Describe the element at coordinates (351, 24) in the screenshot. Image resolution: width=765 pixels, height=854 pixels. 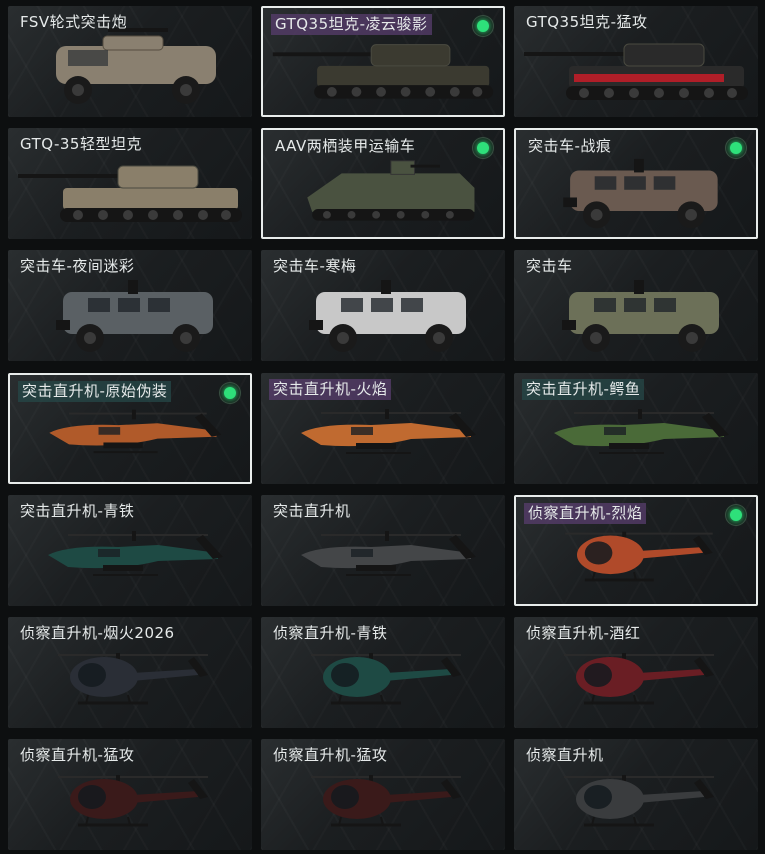
I see `vehicle-skin-label: GTQ35坦克-凌云骏影` at that location.